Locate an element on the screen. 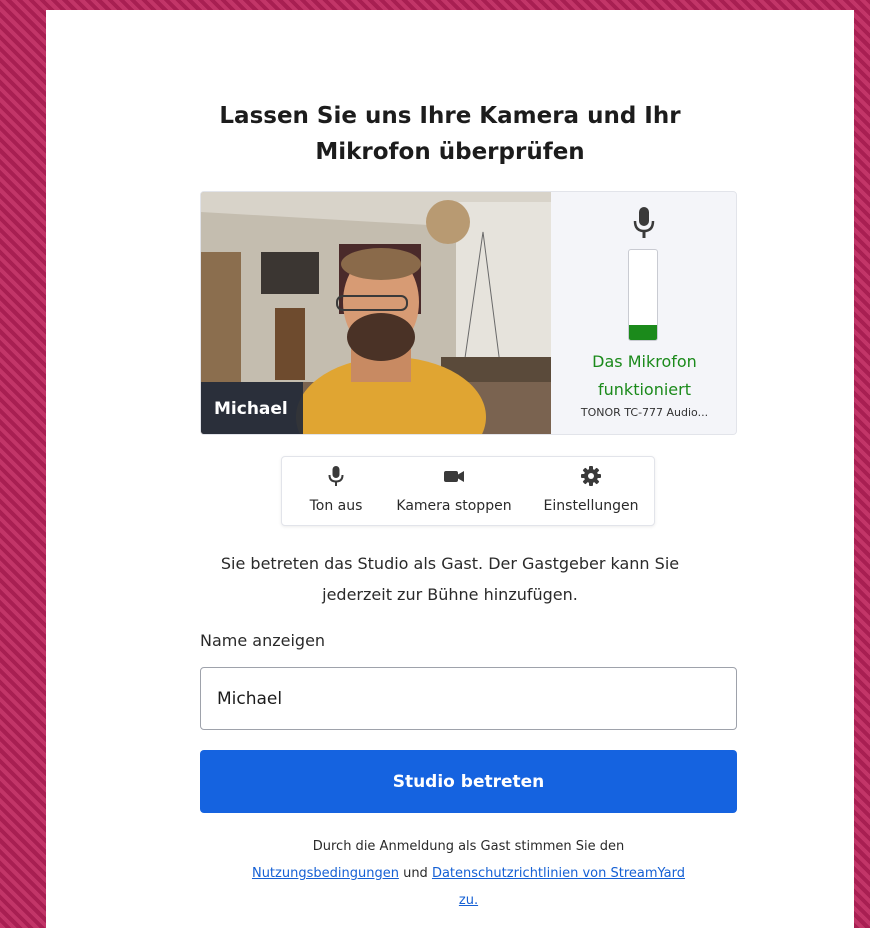 This screenshot has width=870, height=928. mute-button-label: Ton aus is located at coordinates (336, 506).